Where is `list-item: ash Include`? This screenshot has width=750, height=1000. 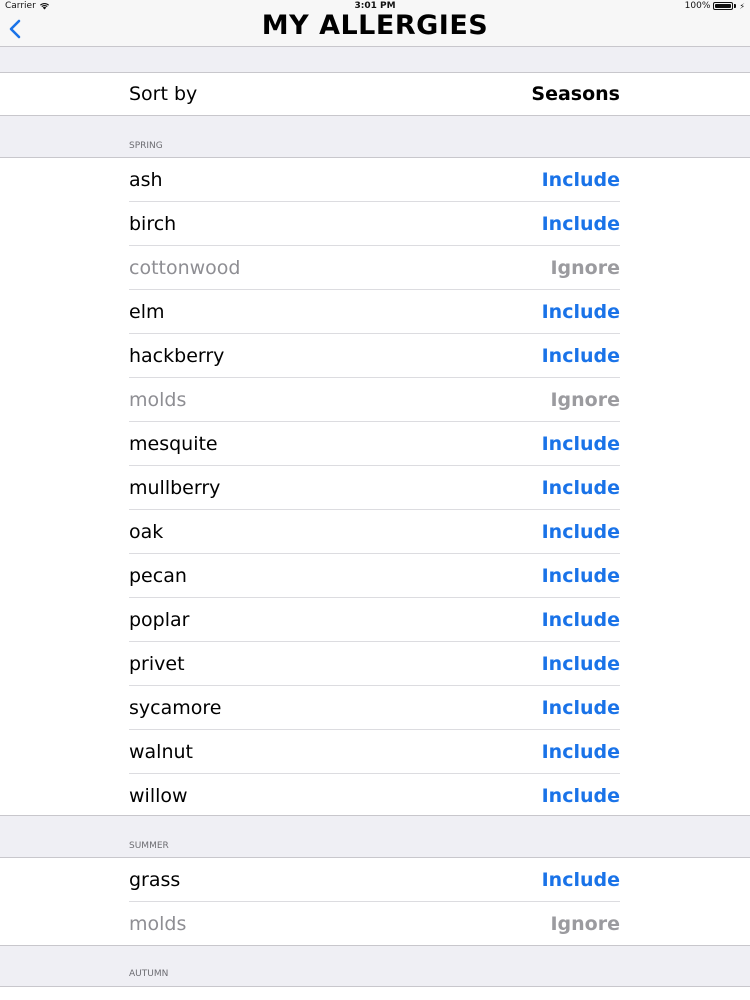 list-item: ash Include is located at coordinates (375, 180).